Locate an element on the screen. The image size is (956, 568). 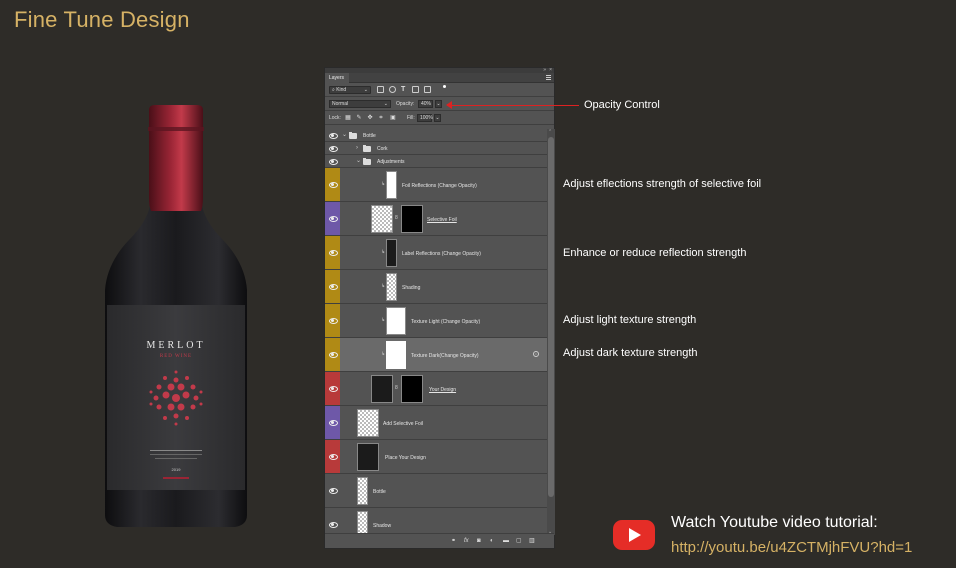
trash-icon: ▥ is located at coordinates (532, 541).